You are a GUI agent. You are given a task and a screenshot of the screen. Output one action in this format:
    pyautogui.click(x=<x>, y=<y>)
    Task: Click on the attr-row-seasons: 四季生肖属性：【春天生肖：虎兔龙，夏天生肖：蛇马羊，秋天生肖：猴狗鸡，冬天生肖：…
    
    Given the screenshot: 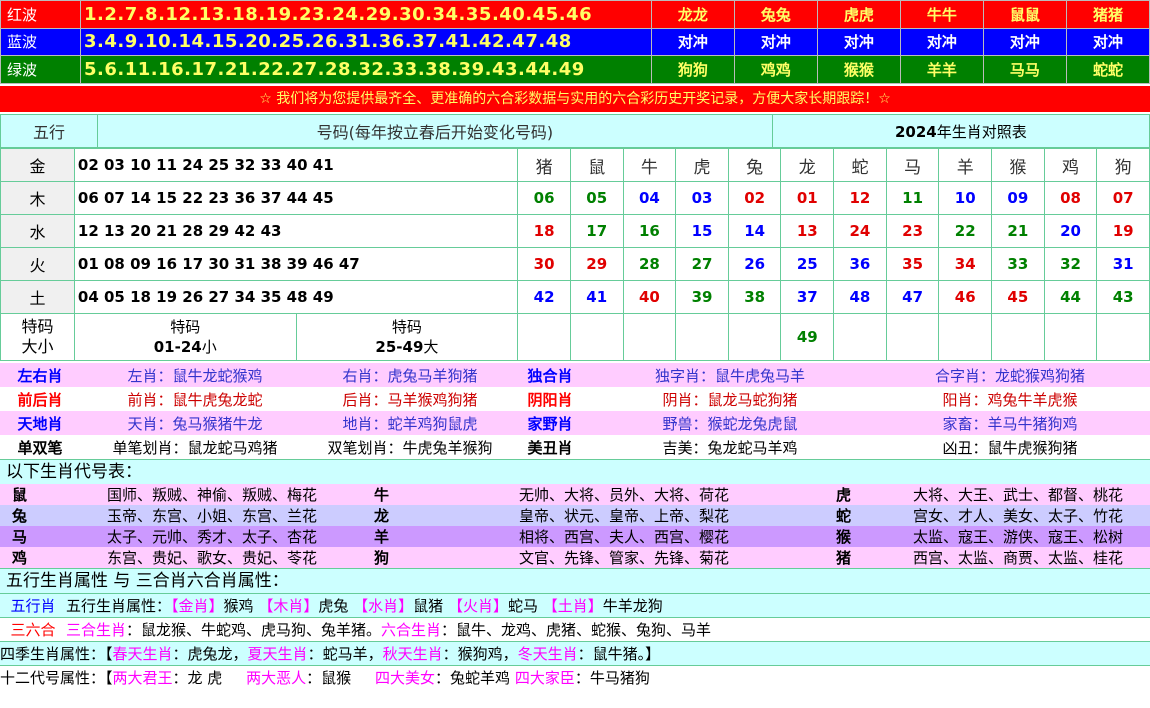 What is the action you would take?
    pyautogui.click(x=575, y=653)
    